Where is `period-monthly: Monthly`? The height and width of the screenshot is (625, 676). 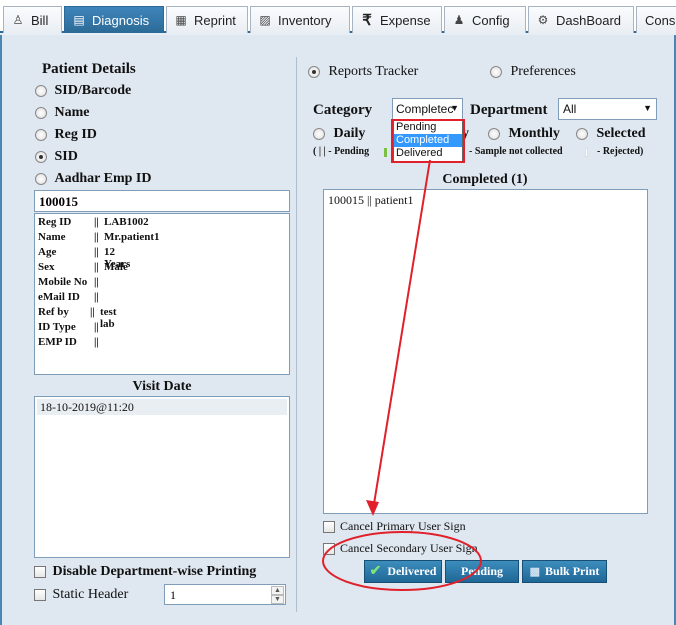 period-monthly: Monthly is located at coordinates (524, 134).